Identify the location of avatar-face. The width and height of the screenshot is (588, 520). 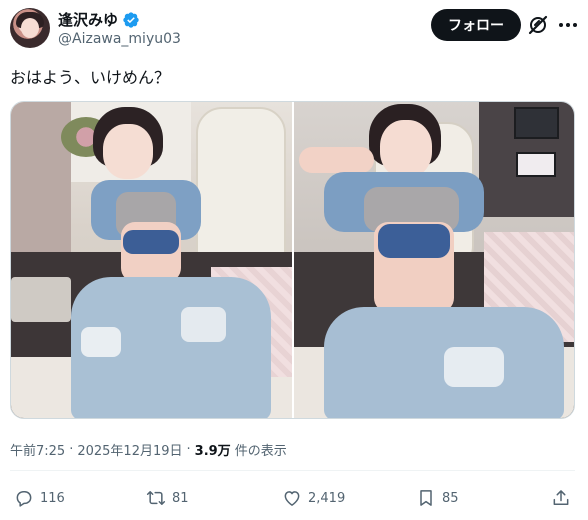
(30, 28).